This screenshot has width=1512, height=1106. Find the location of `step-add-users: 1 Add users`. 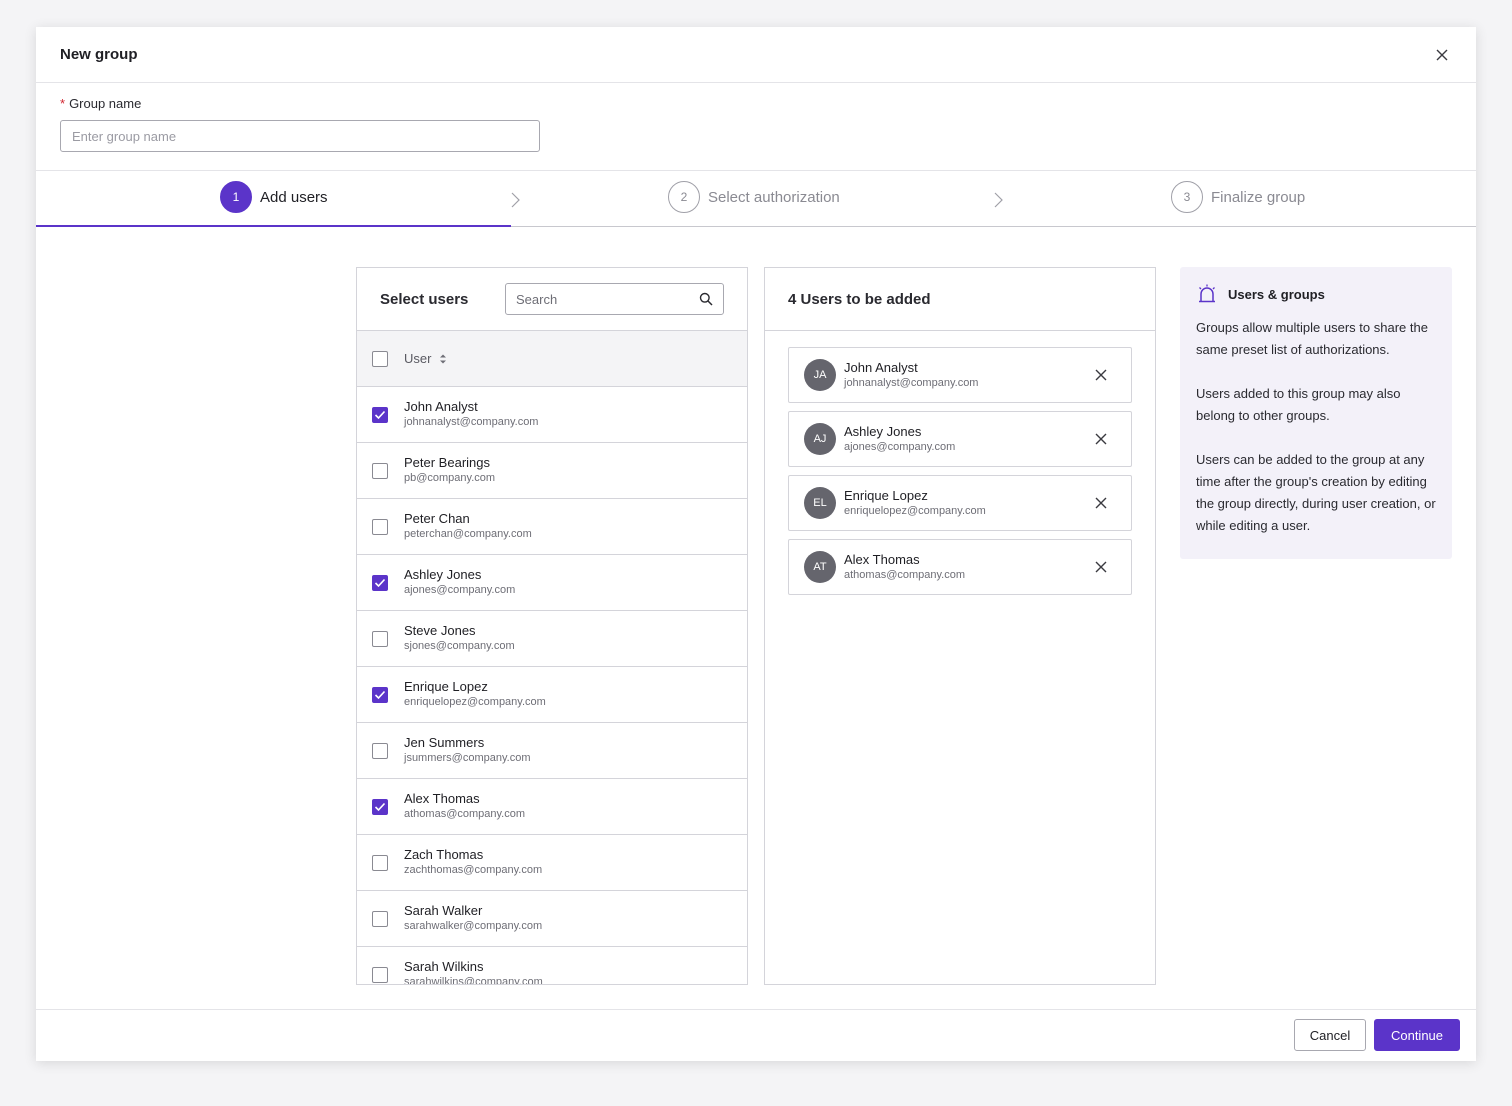

step-add-users: 1 Add users is located at coordinates (274, 197).